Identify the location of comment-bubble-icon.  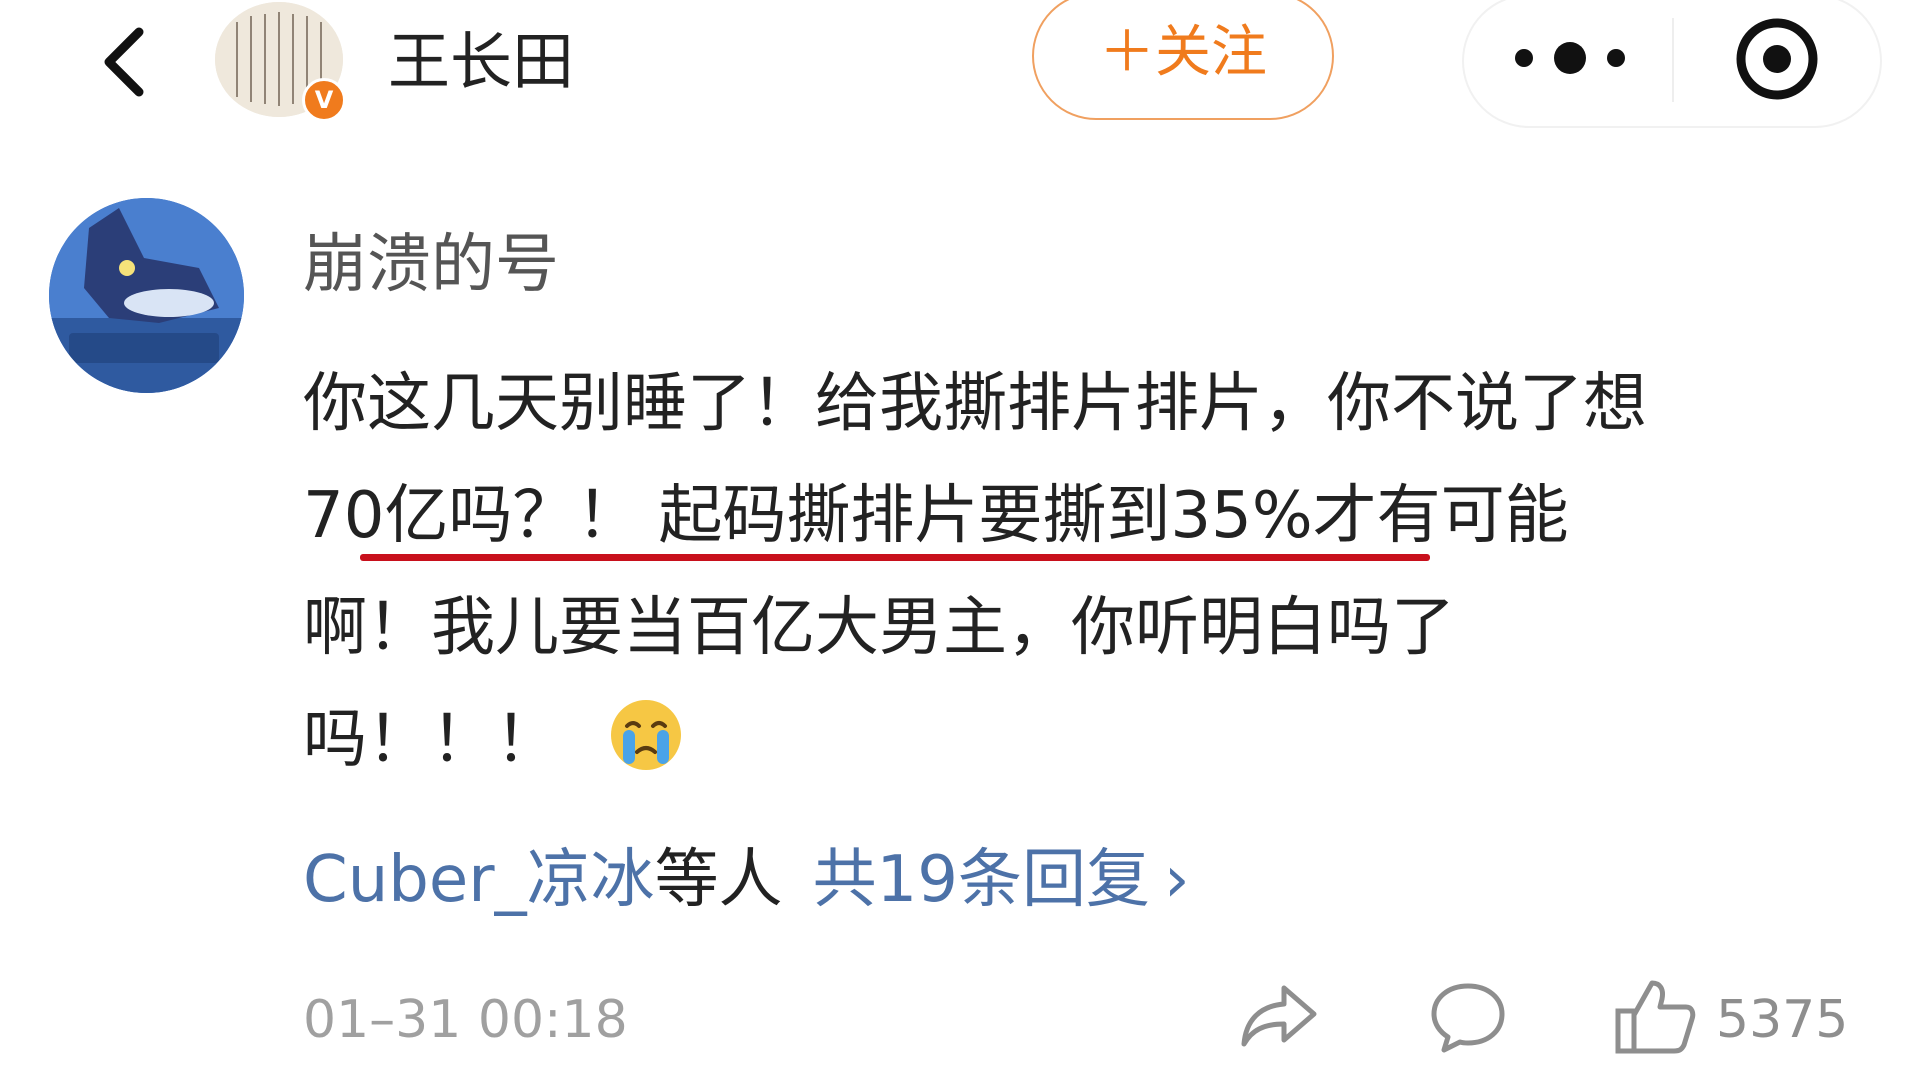
(1468, 1018).